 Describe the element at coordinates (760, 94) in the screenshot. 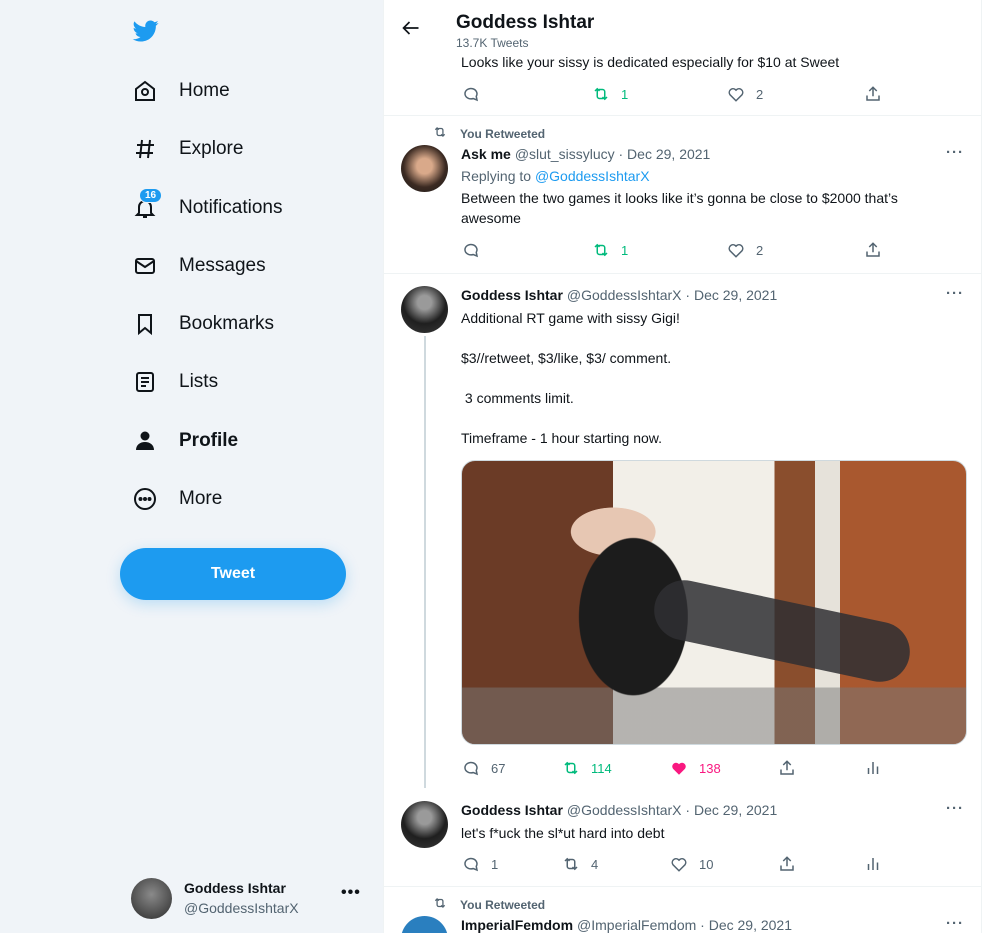

I see `like-count: 2` at that location.